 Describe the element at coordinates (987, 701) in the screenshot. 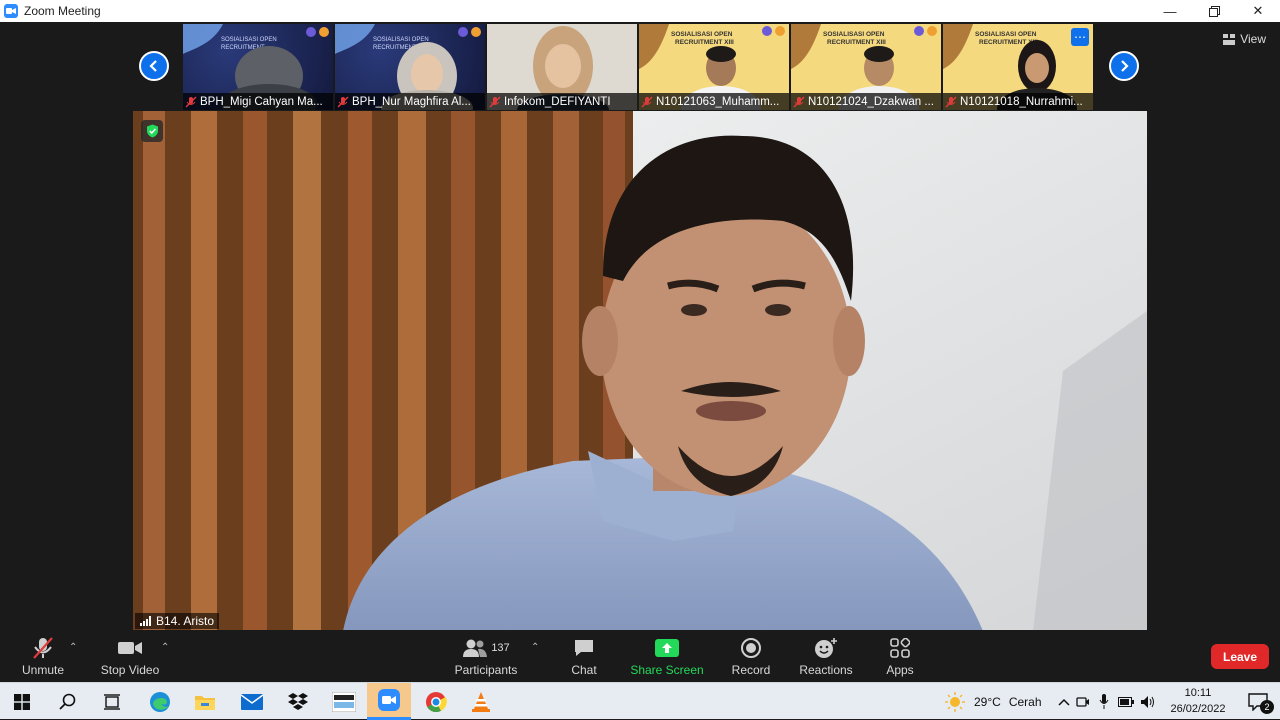

I see `weather-temperature: 29°C` at that location.